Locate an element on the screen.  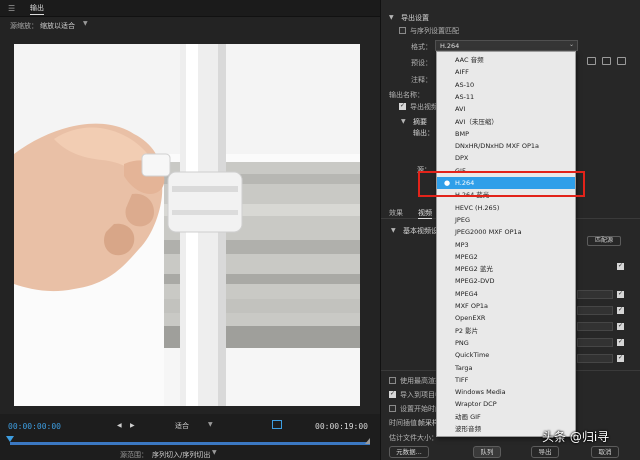
delete-preset-icon is located at coordinates (621, 61).